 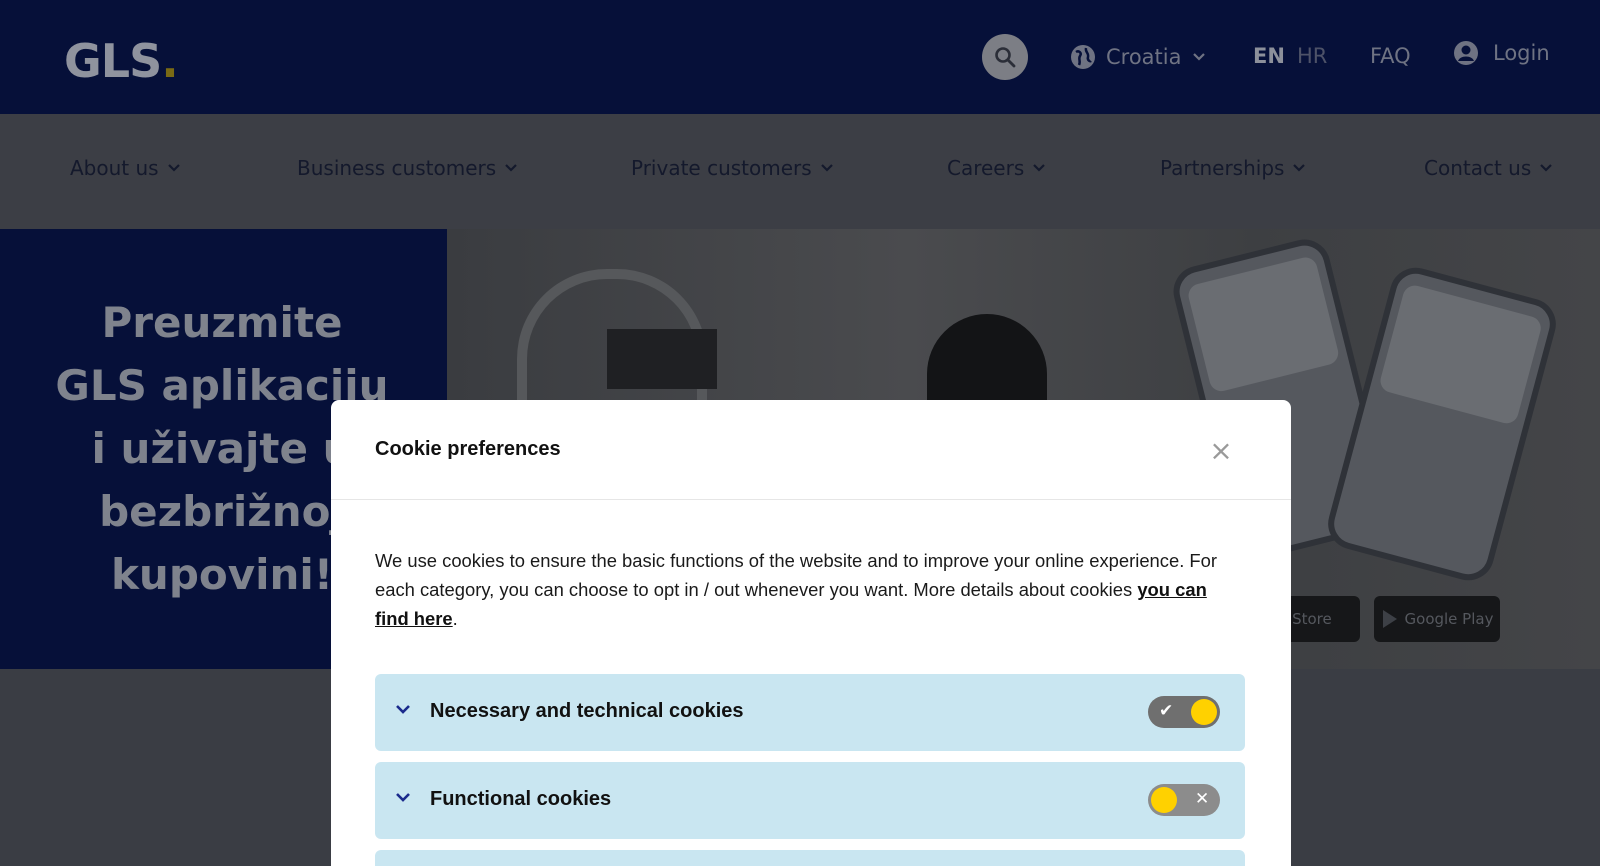 What do you see at coordinates (1083, 57) in the screenshot?
I see `globe-icon` at bounding box center [1083, 57].